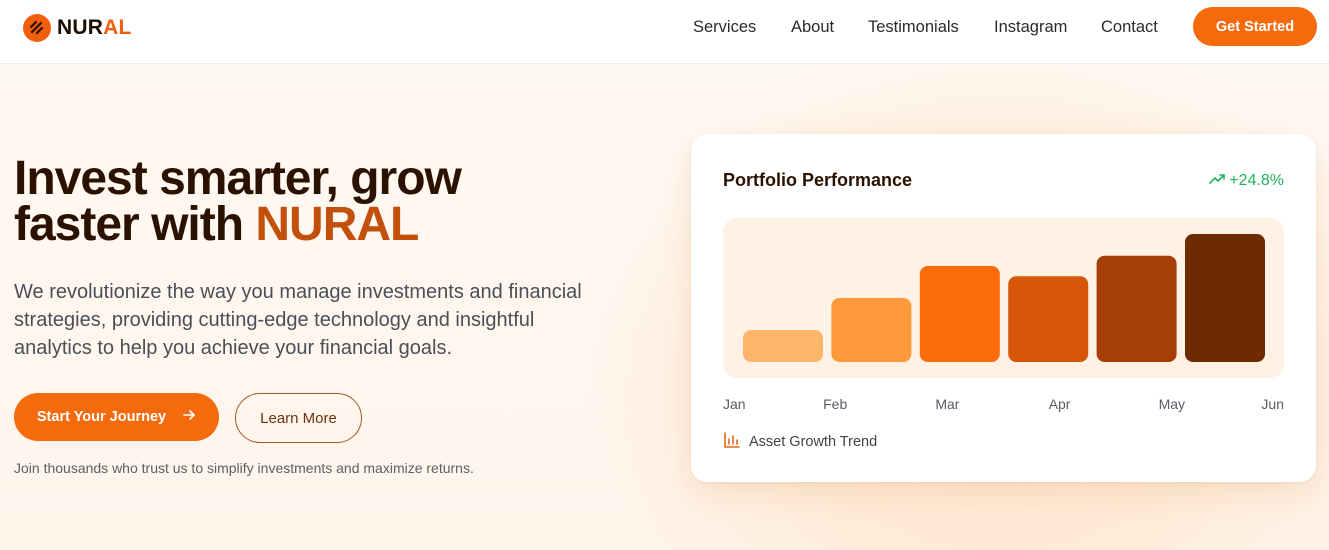 The height and width of the screenshot is (550, 1329). What do you see at coordinates (835, 404) in the screenshot?
I see `x-tick-feb: Feb` at bounding box center [835, 404].